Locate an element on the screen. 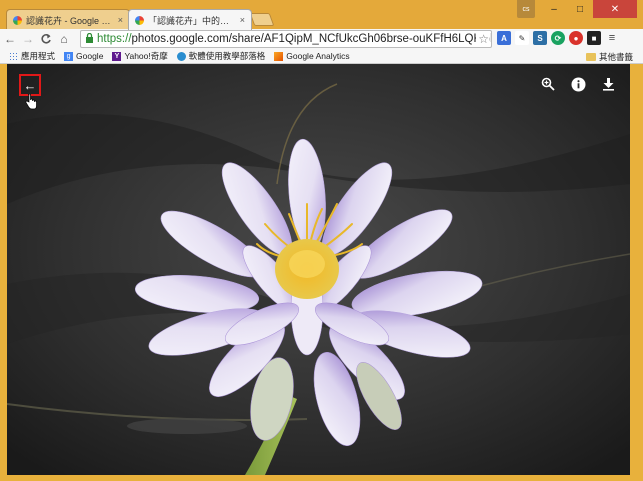 The height and width of the screenshot is (481, 643). info-button is located at coordinates (578, 84).